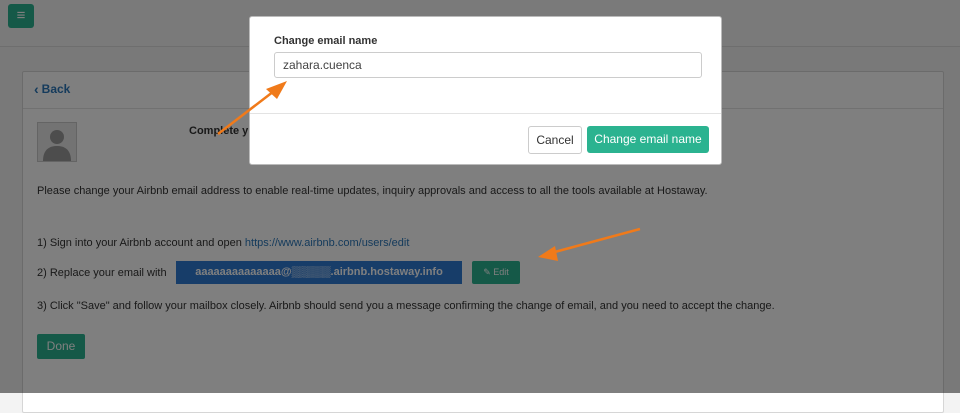 The image size is (960, 413). I want to click on arrow-to-edit-button, so click(589, 244).